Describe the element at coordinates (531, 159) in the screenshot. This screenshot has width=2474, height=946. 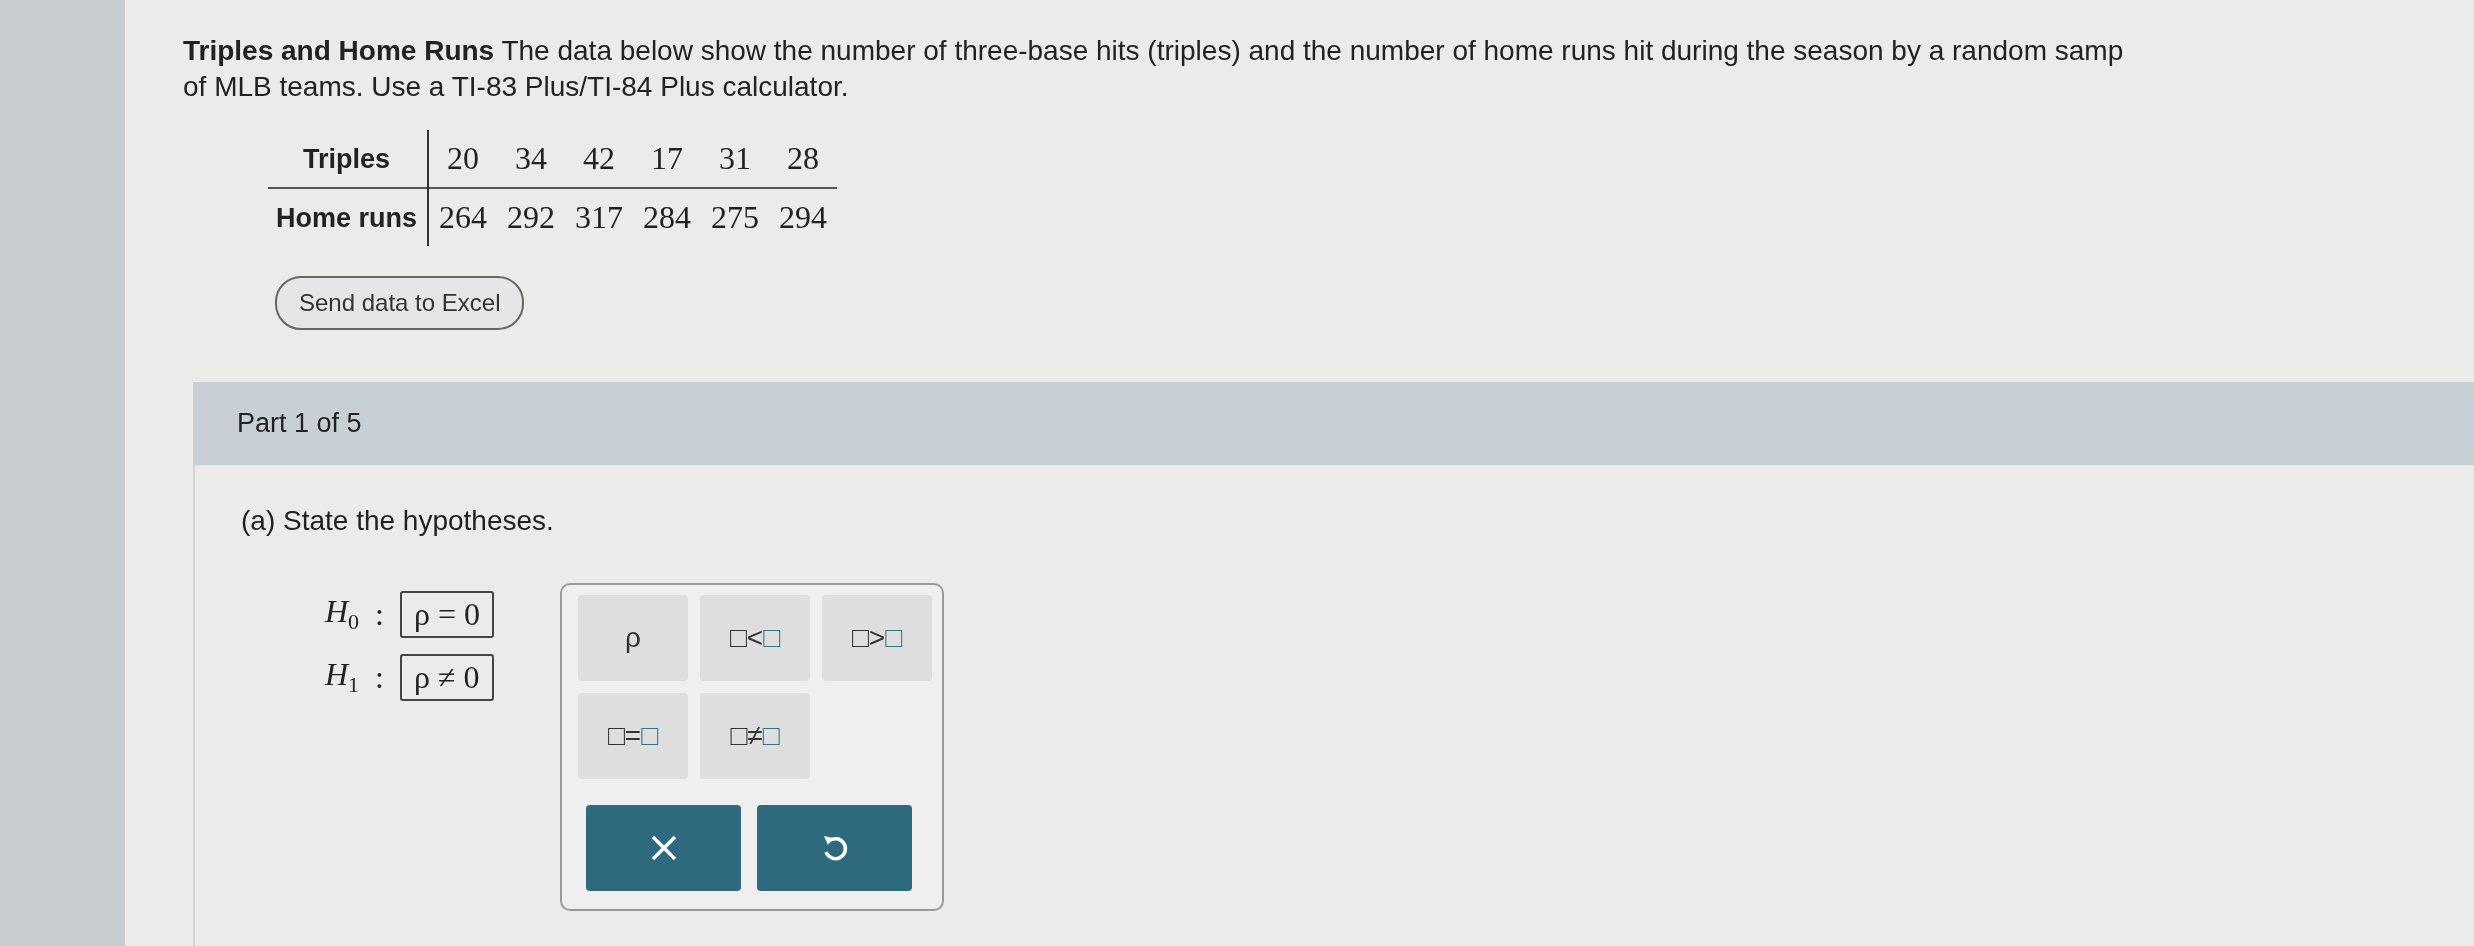
I see `table-cell: 34` at that location.